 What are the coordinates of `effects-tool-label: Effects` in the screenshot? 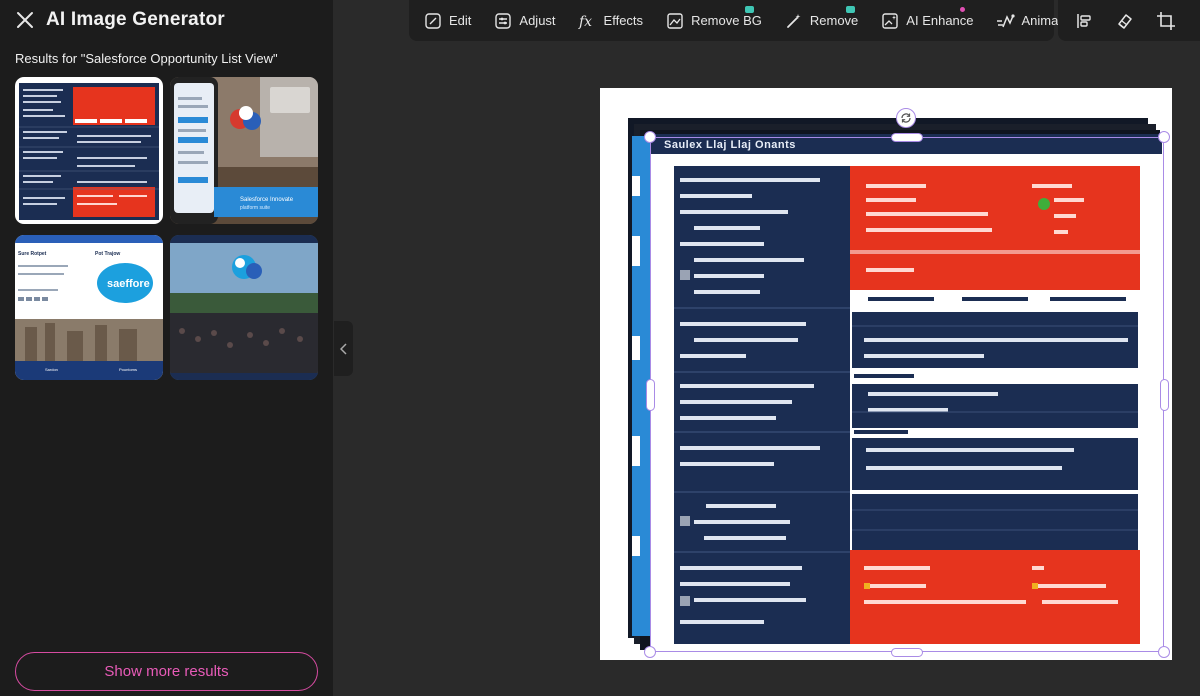 It's located at (623, 20).